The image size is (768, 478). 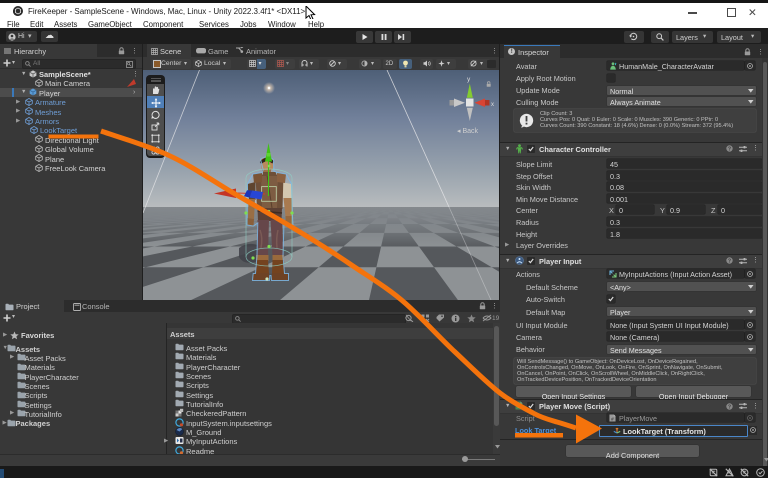 I want to click on svg-text: ◂ Back, so click(x=468, y=131).